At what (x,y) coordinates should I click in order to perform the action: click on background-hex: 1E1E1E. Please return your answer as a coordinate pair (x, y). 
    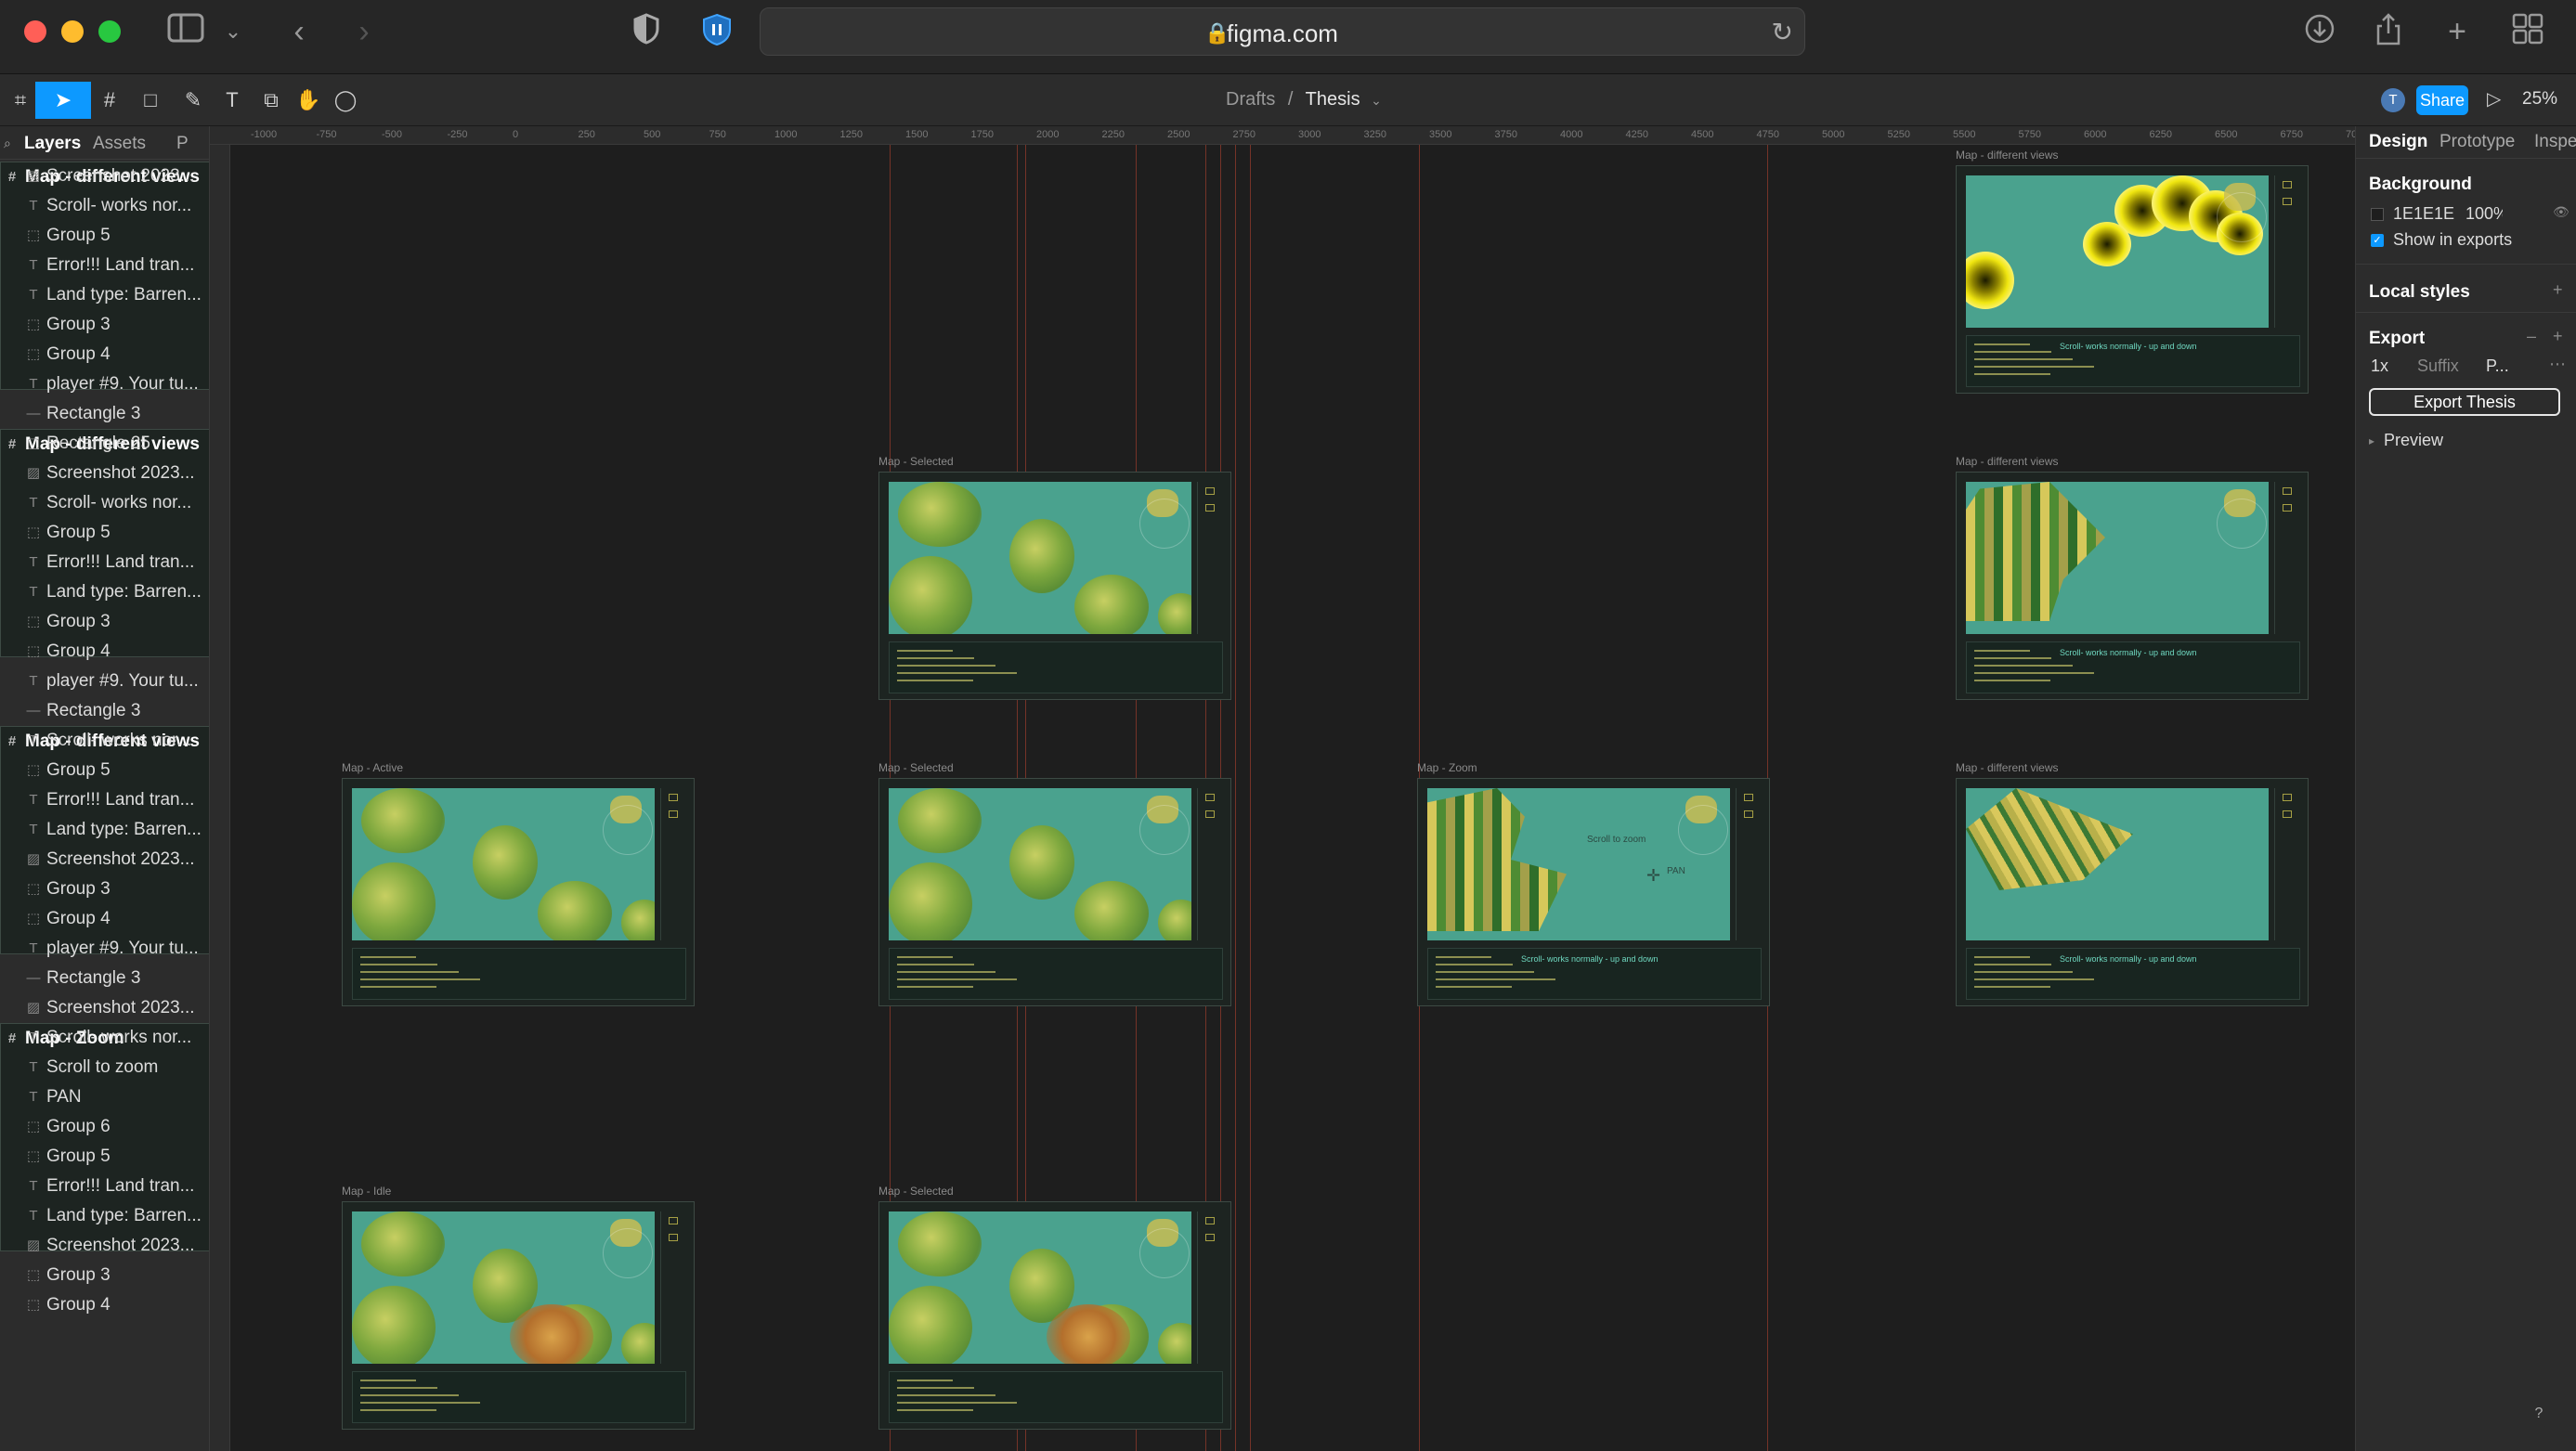
    Looking at the image, I should click on (2423, 214).